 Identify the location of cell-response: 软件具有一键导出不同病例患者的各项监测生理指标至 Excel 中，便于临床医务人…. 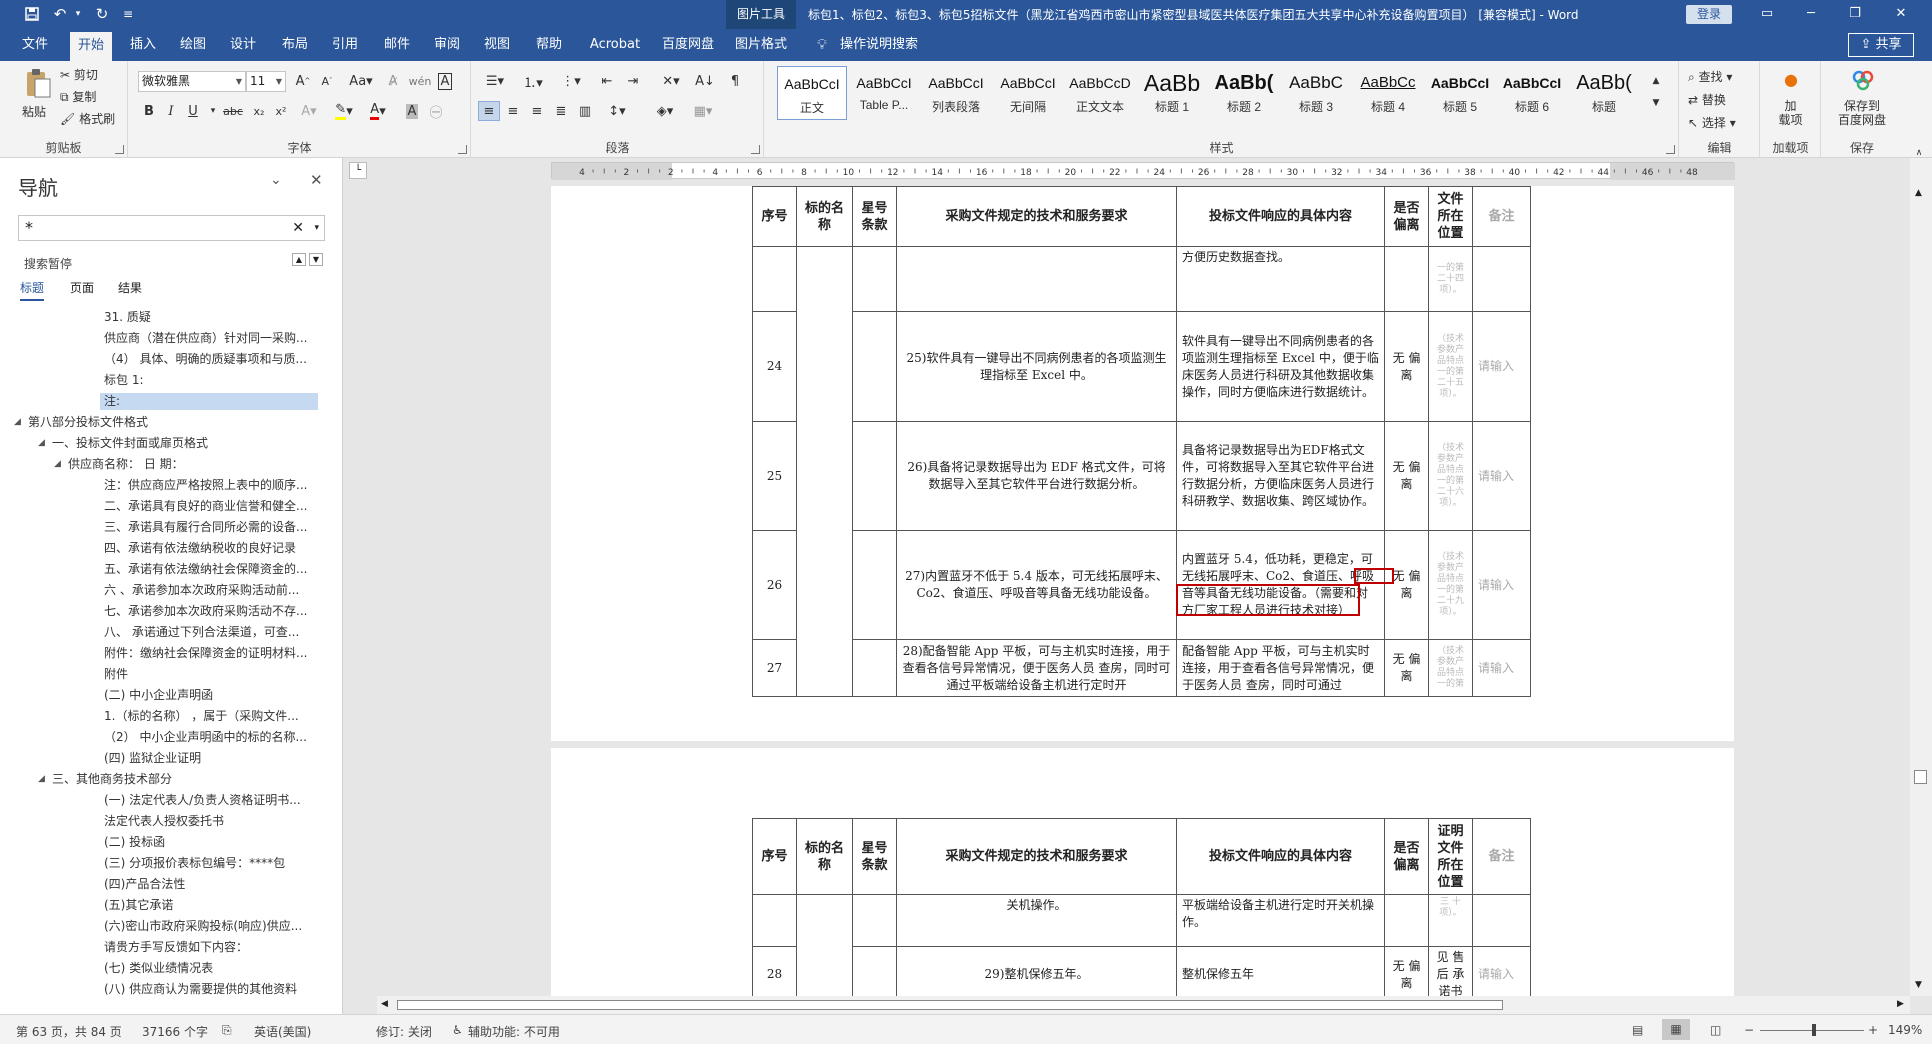
(1280, 366).